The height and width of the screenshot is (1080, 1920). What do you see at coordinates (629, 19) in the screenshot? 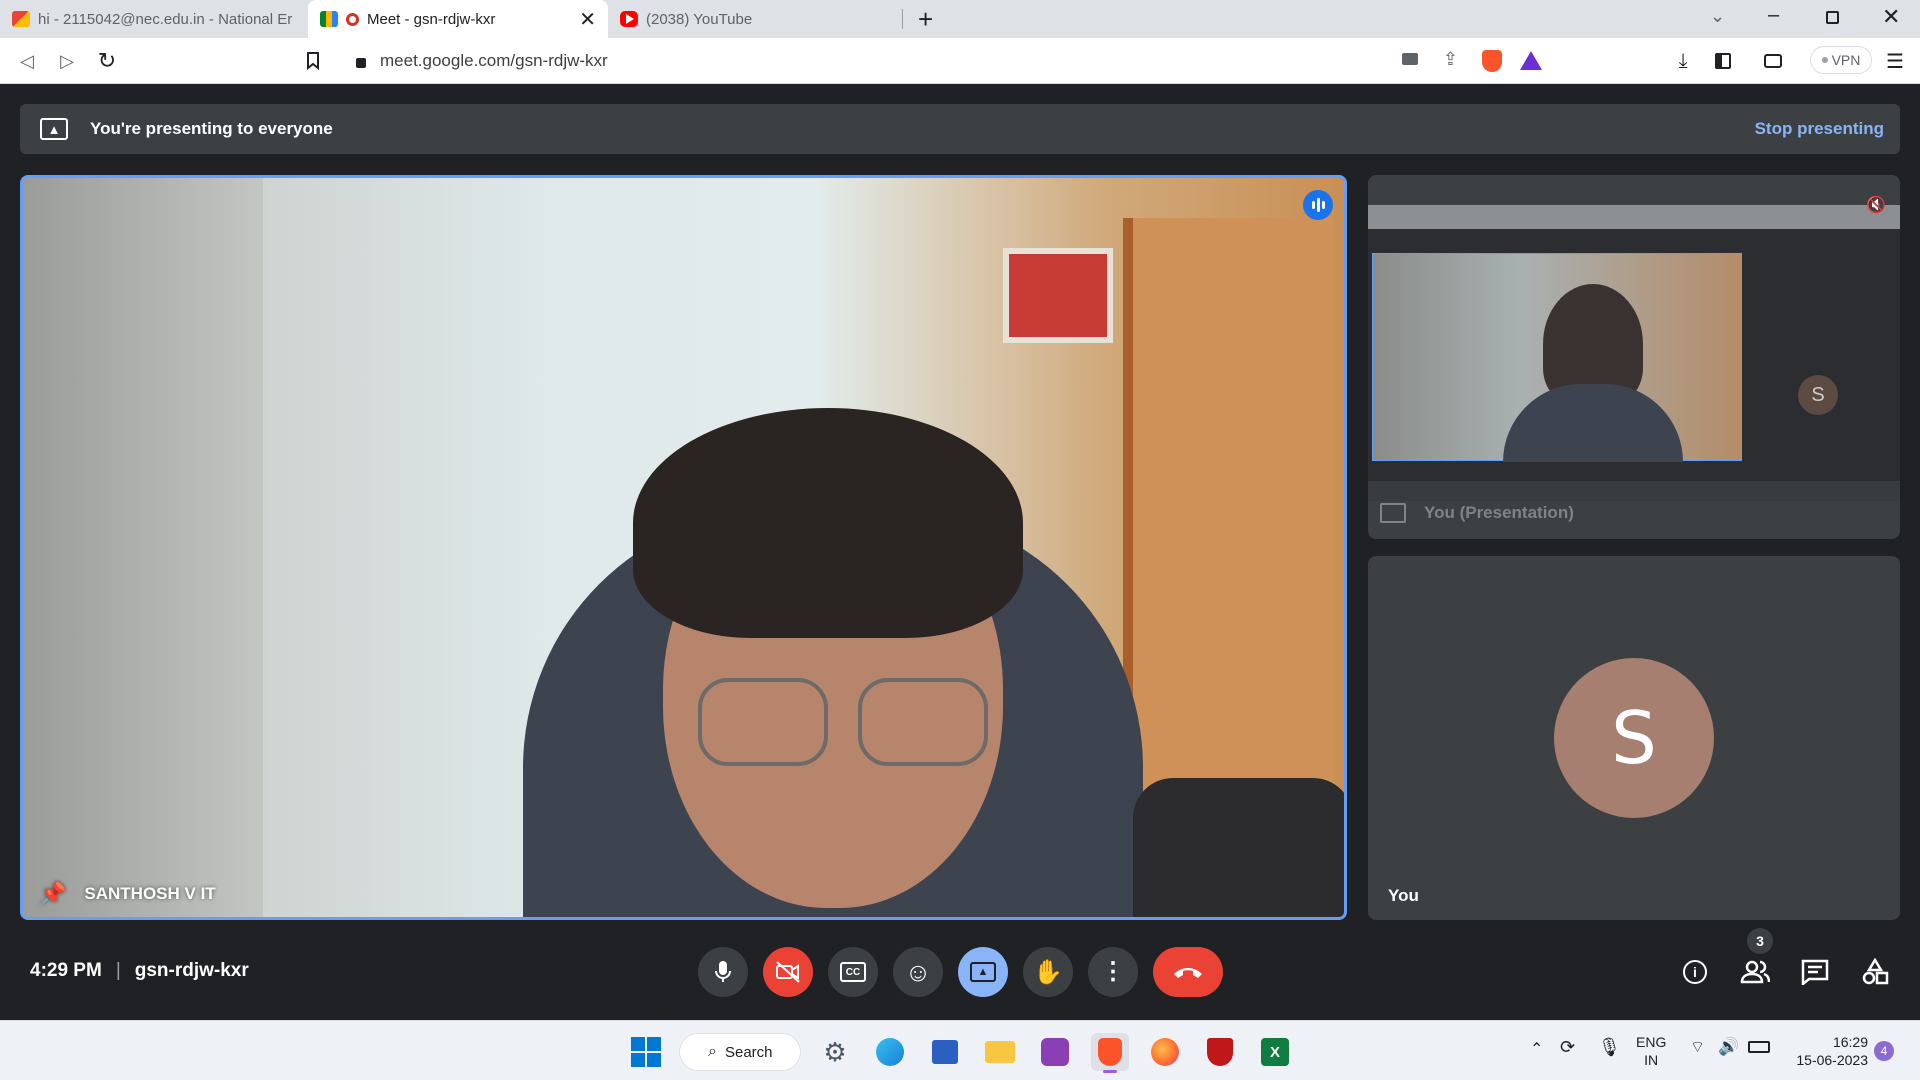
I see `youtube-icon` at bounding box center [629, 19].